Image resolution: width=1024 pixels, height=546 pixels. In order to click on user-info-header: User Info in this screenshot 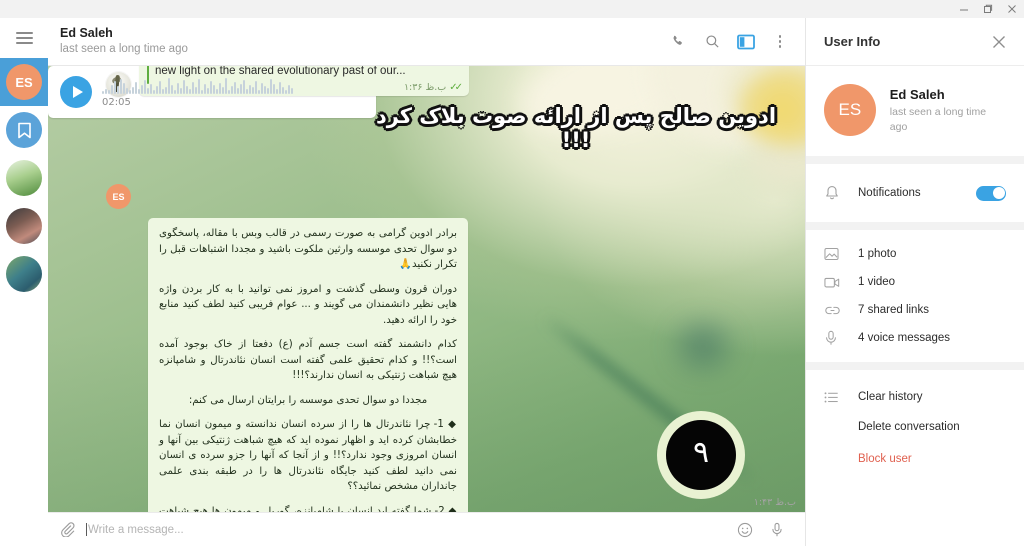, I will do `click(915, 42)`.